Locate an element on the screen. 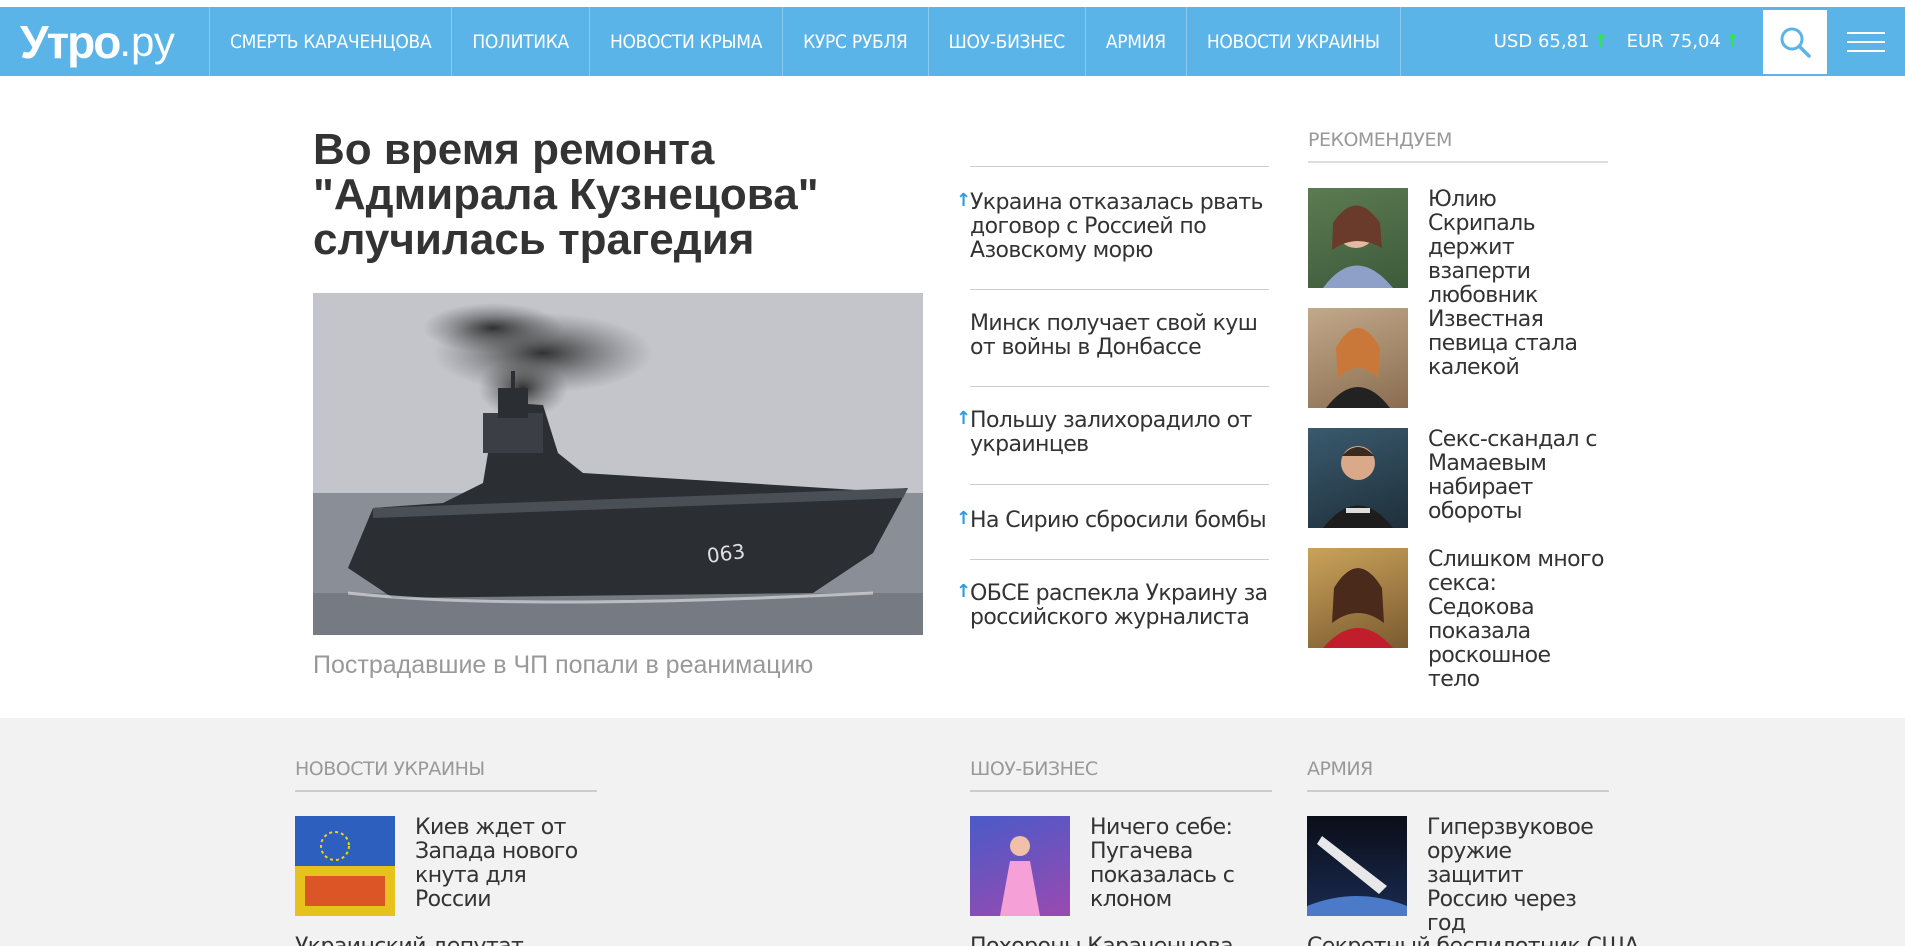  list-item: ↑ Польшу залихорадило от украинцев is located at coordinates (1112, 435).